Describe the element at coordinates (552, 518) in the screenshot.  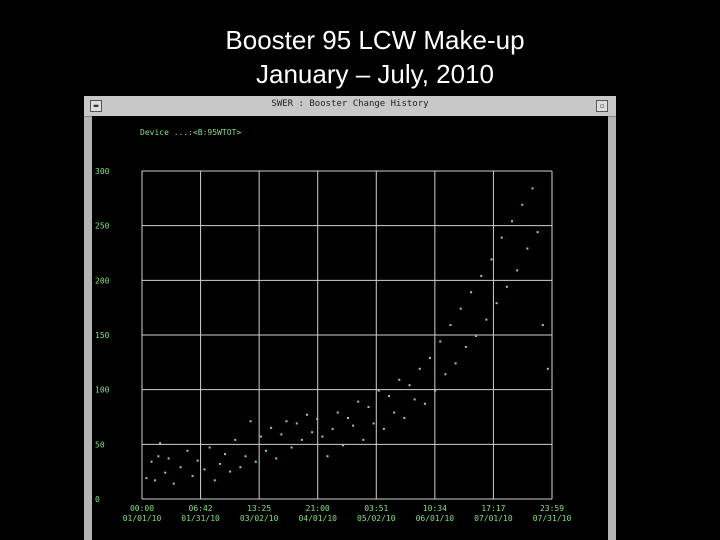
I see `x-tick-date: 07/31/10` at that location.